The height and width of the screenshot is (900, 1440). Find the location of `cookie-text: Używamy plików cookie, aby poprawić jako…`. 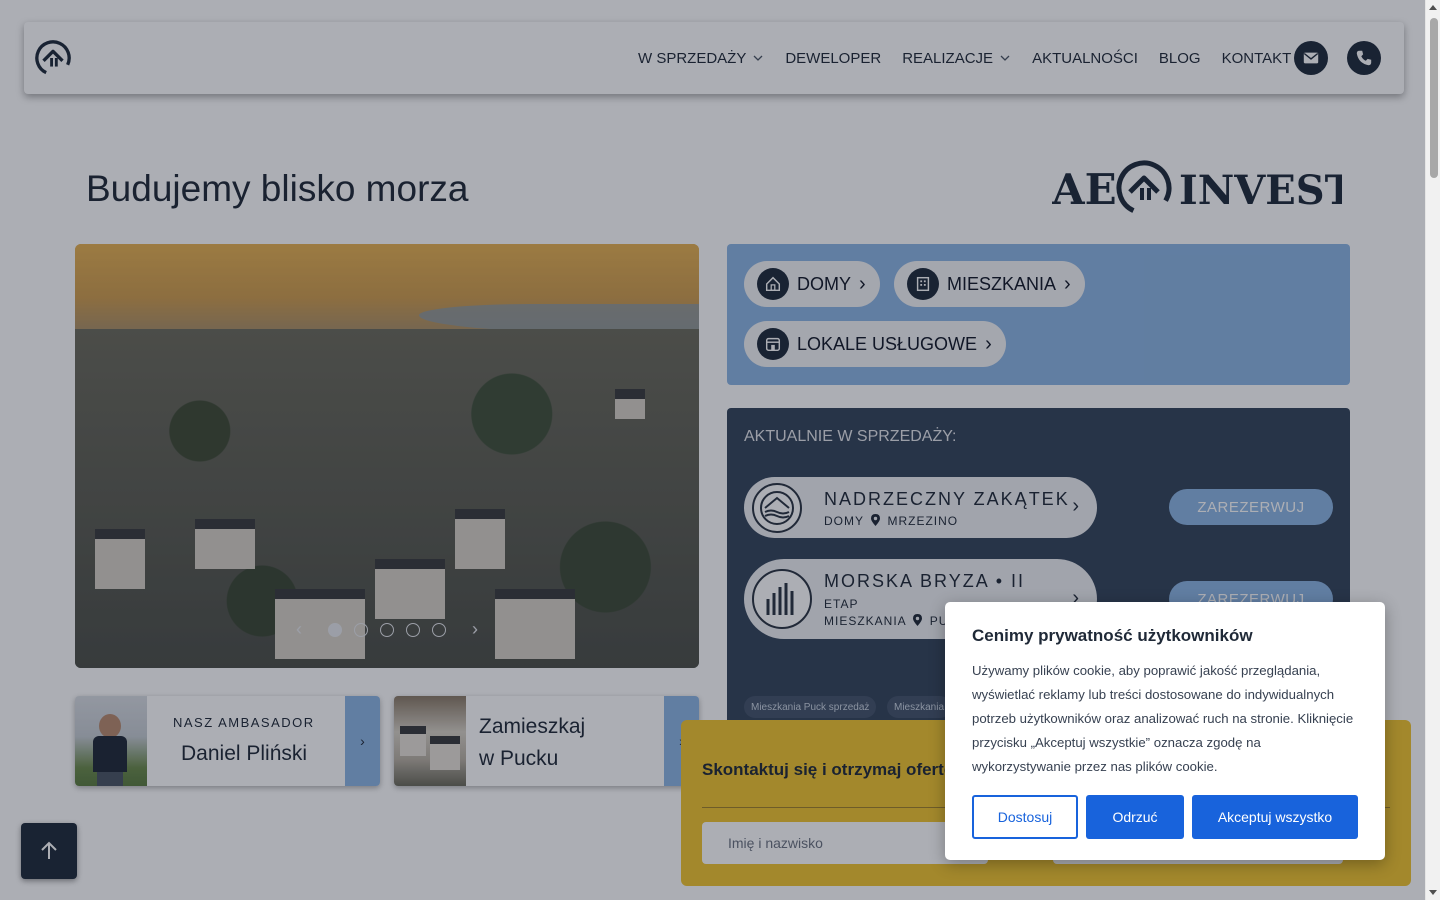

cookie-text: Używamy plików cookie, aby poprawić jako… is located at coordinates (1163, 718).